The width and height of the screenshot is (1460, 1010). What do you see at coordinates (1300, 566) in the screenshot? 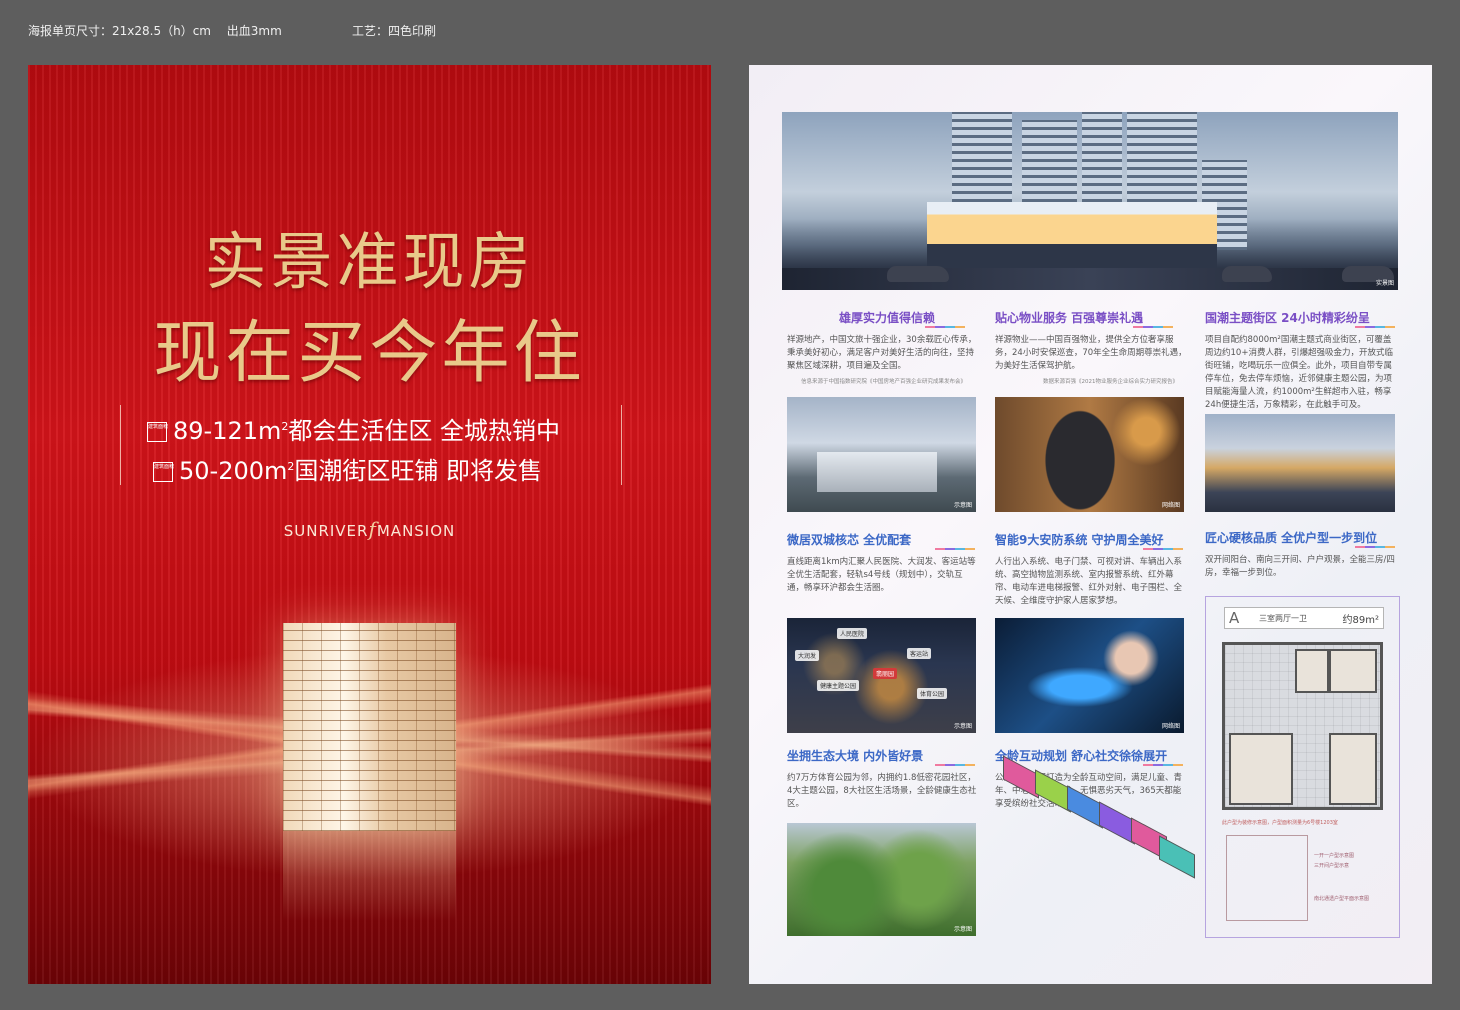
I see `col6-text: 双开间阳台、南向三开间、户户观景，全能三房/四房，幸福一步到位。` at bounding box center [1300, 566].